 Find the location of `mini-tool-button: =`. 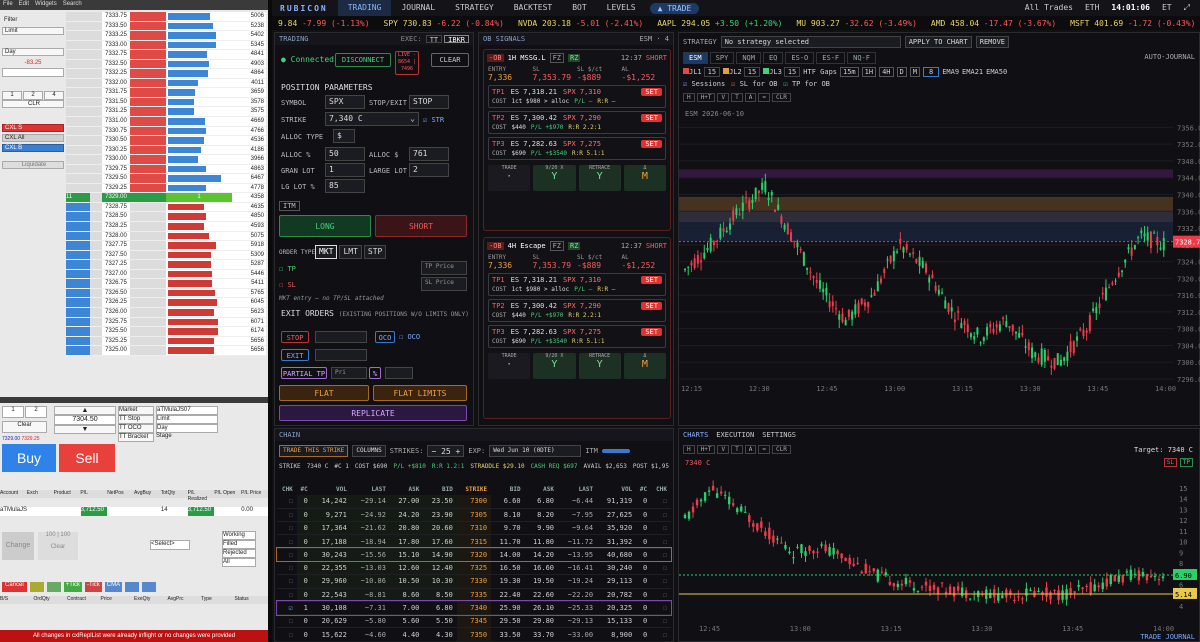

mini-tool-button: = is located at coordinates (764, 449).